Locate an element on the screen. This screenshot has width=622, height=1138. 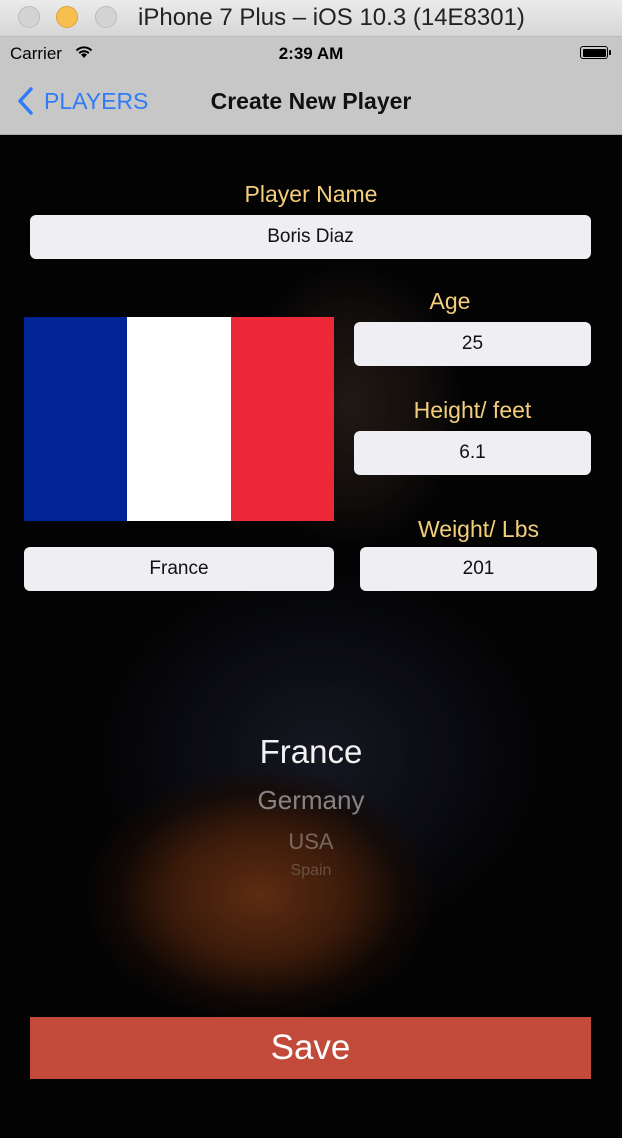
player-name-field: Boris Diaz is located at coordinates (310, 237).